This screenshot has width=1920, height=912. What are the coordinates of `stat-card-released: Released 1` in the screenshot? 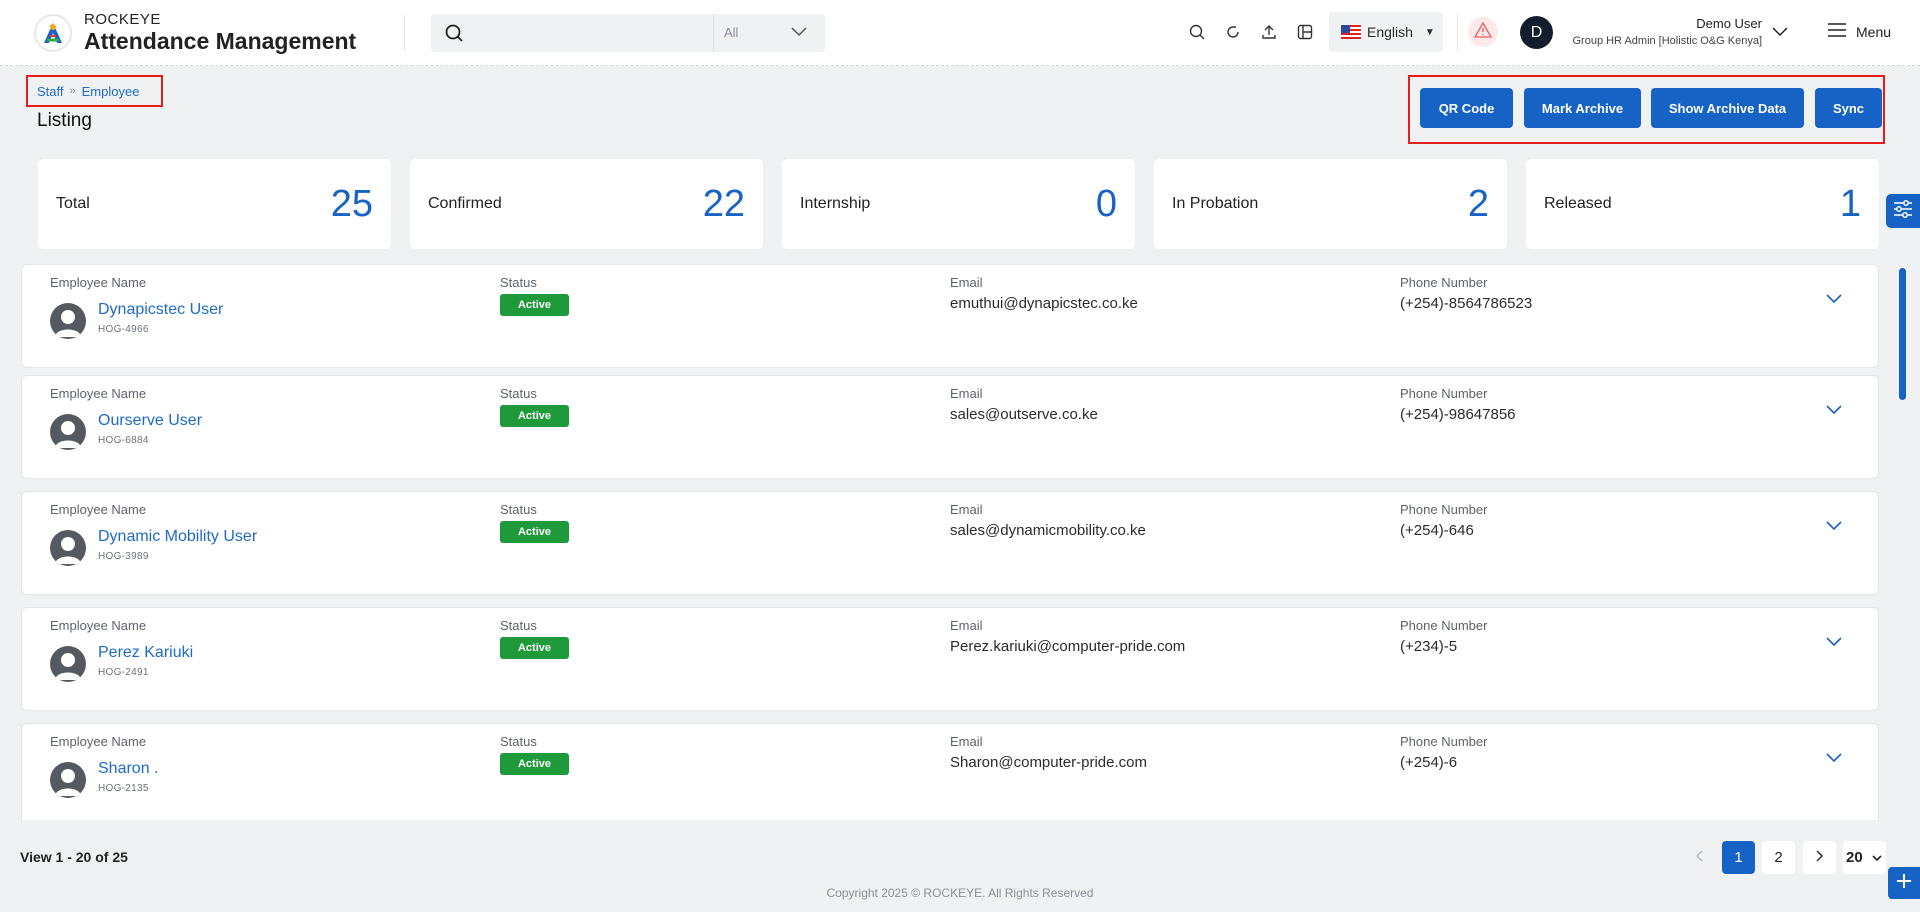 It's located at (1702, 204).